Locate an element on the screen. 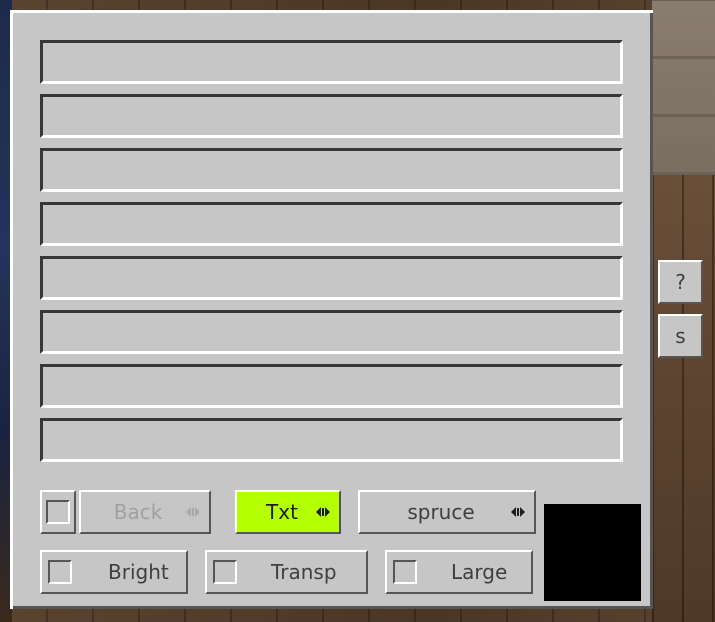 Image resolution: width=715 pixels, height=622 pixels. help-label: ? is located at coordinates (680, 282).